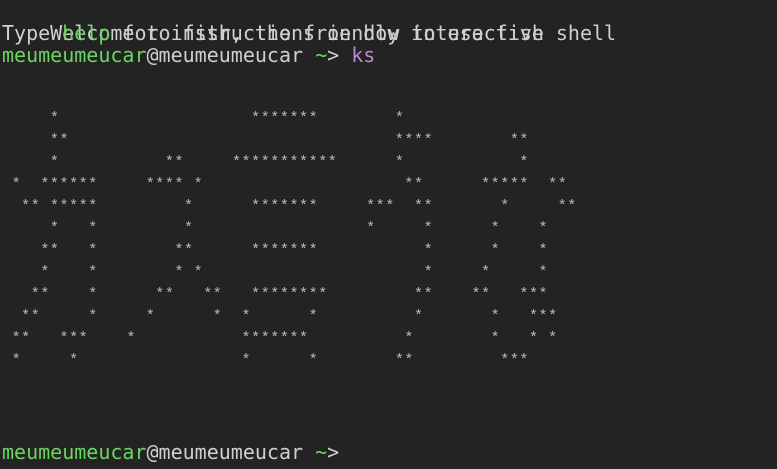  What do you see at coordinates (265, 140) in the screenshot?
I see `ascii-art-line: ** **** **` at bounding box center [265, 140].